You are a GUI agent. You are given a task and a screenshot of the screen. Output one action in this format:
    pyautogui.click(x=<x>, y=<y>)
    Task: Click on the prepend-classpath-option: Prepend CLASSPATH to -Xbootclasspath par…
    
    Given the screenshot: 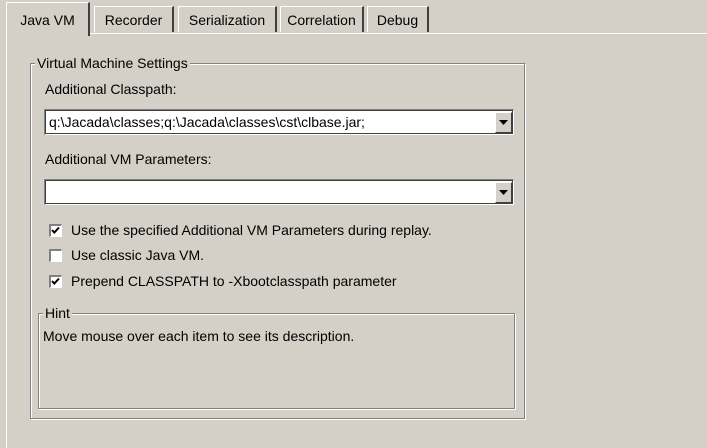 What is the action you would take?
    pyautogui.click(x=223, y=281)
    